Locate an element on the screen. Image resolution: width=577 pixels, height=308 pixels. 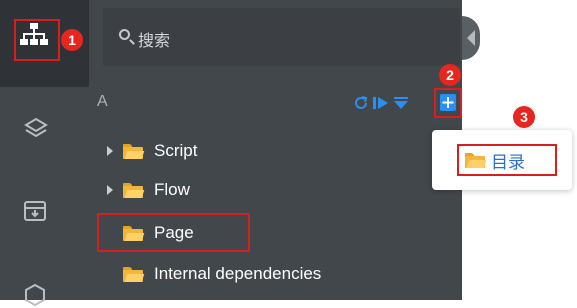
tree-item-label: Script is located at coordinates (176, 150).